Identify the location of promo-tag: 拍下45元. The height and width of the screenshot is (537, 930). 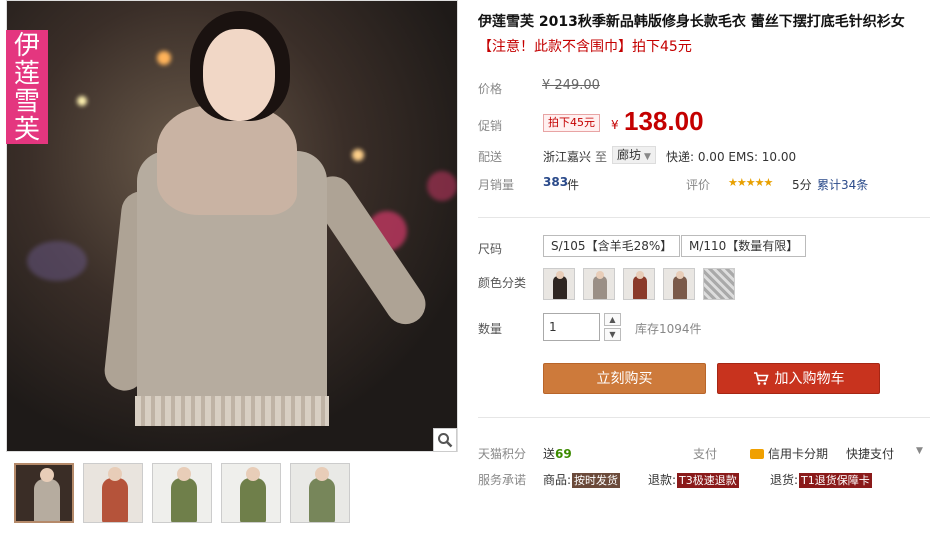
(571, 123).